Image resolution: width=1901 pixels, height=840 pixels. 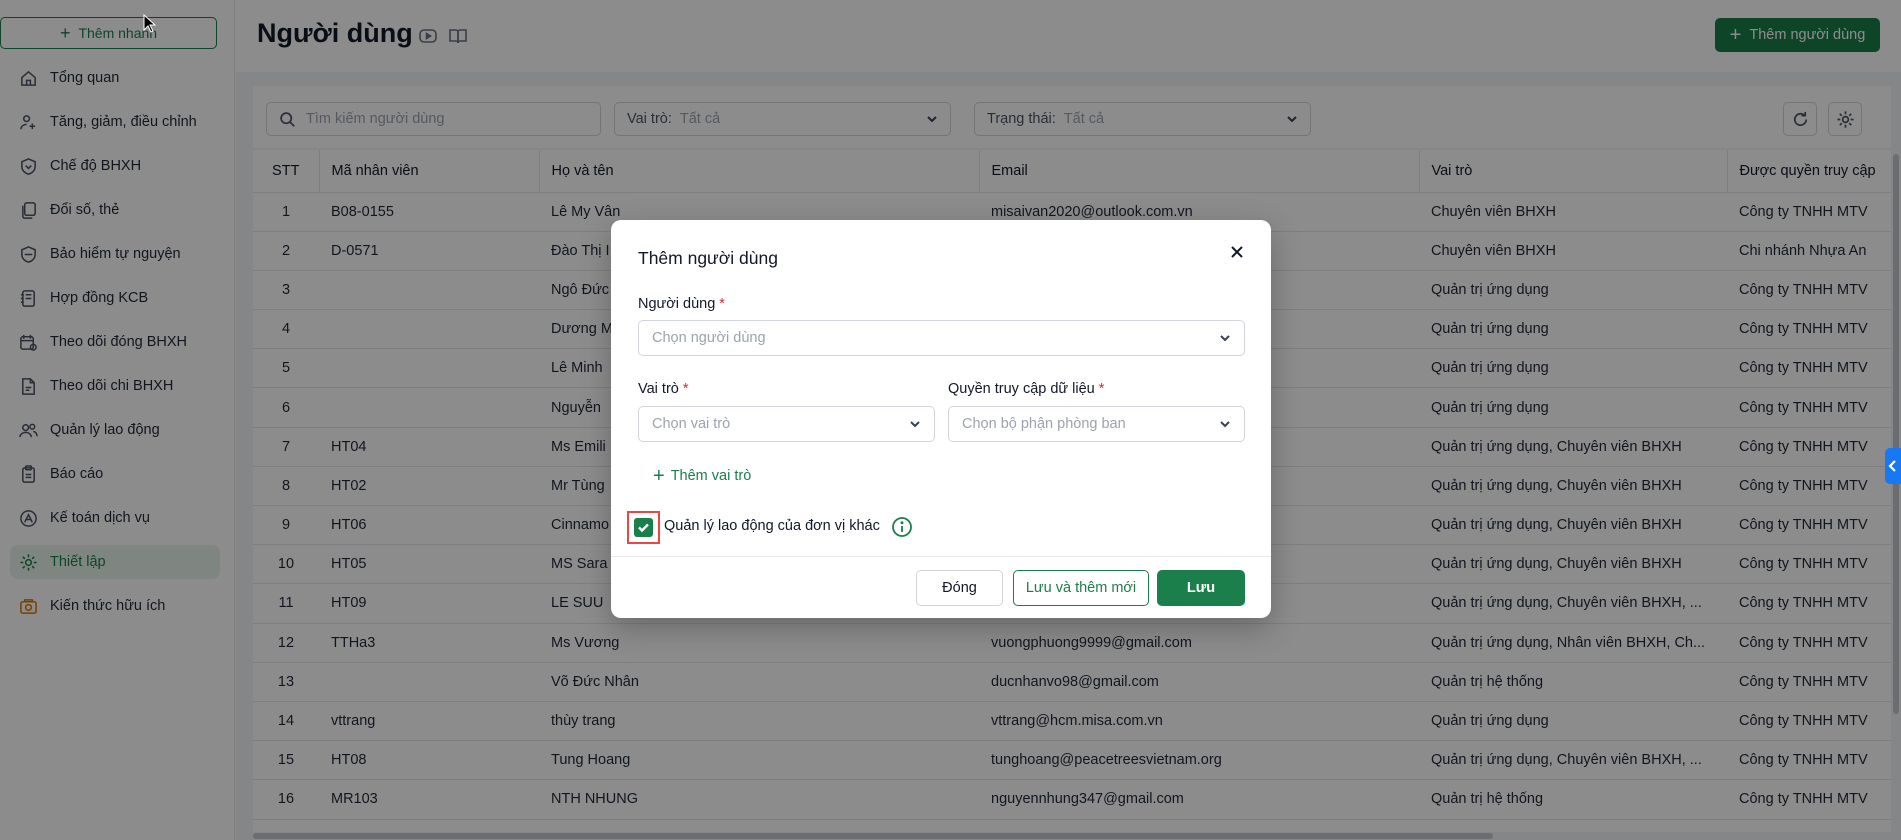 I want to click on department-select-placeholder: Chọn bộ phận phòng ban, so click(x=1044, y=424).